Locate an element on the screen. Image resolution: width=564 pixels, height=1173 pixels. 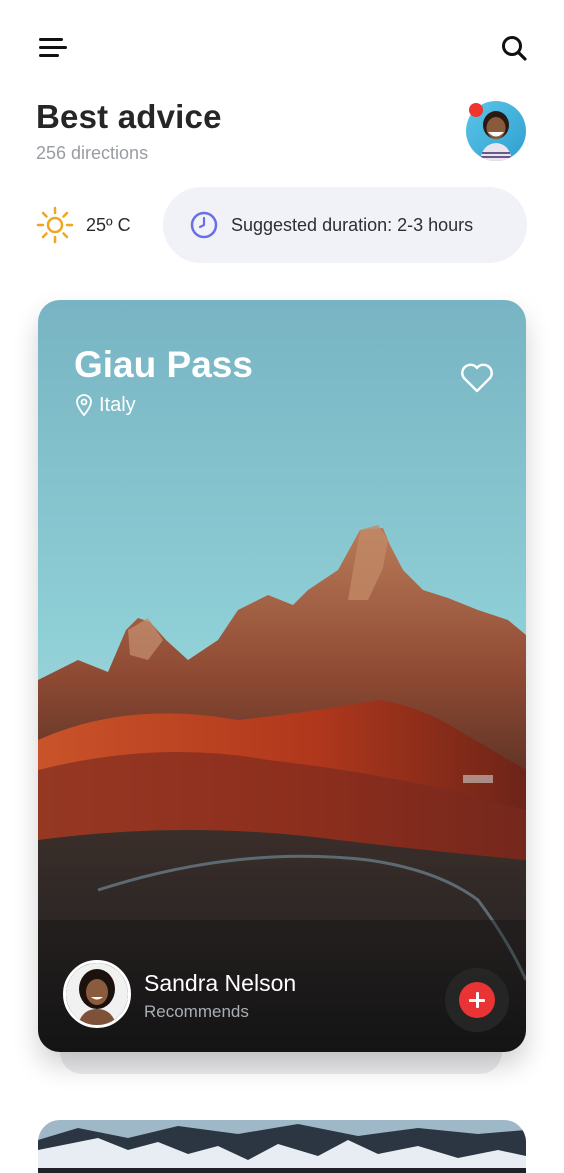
location-text: Italy is located at coordinates (117, 404).